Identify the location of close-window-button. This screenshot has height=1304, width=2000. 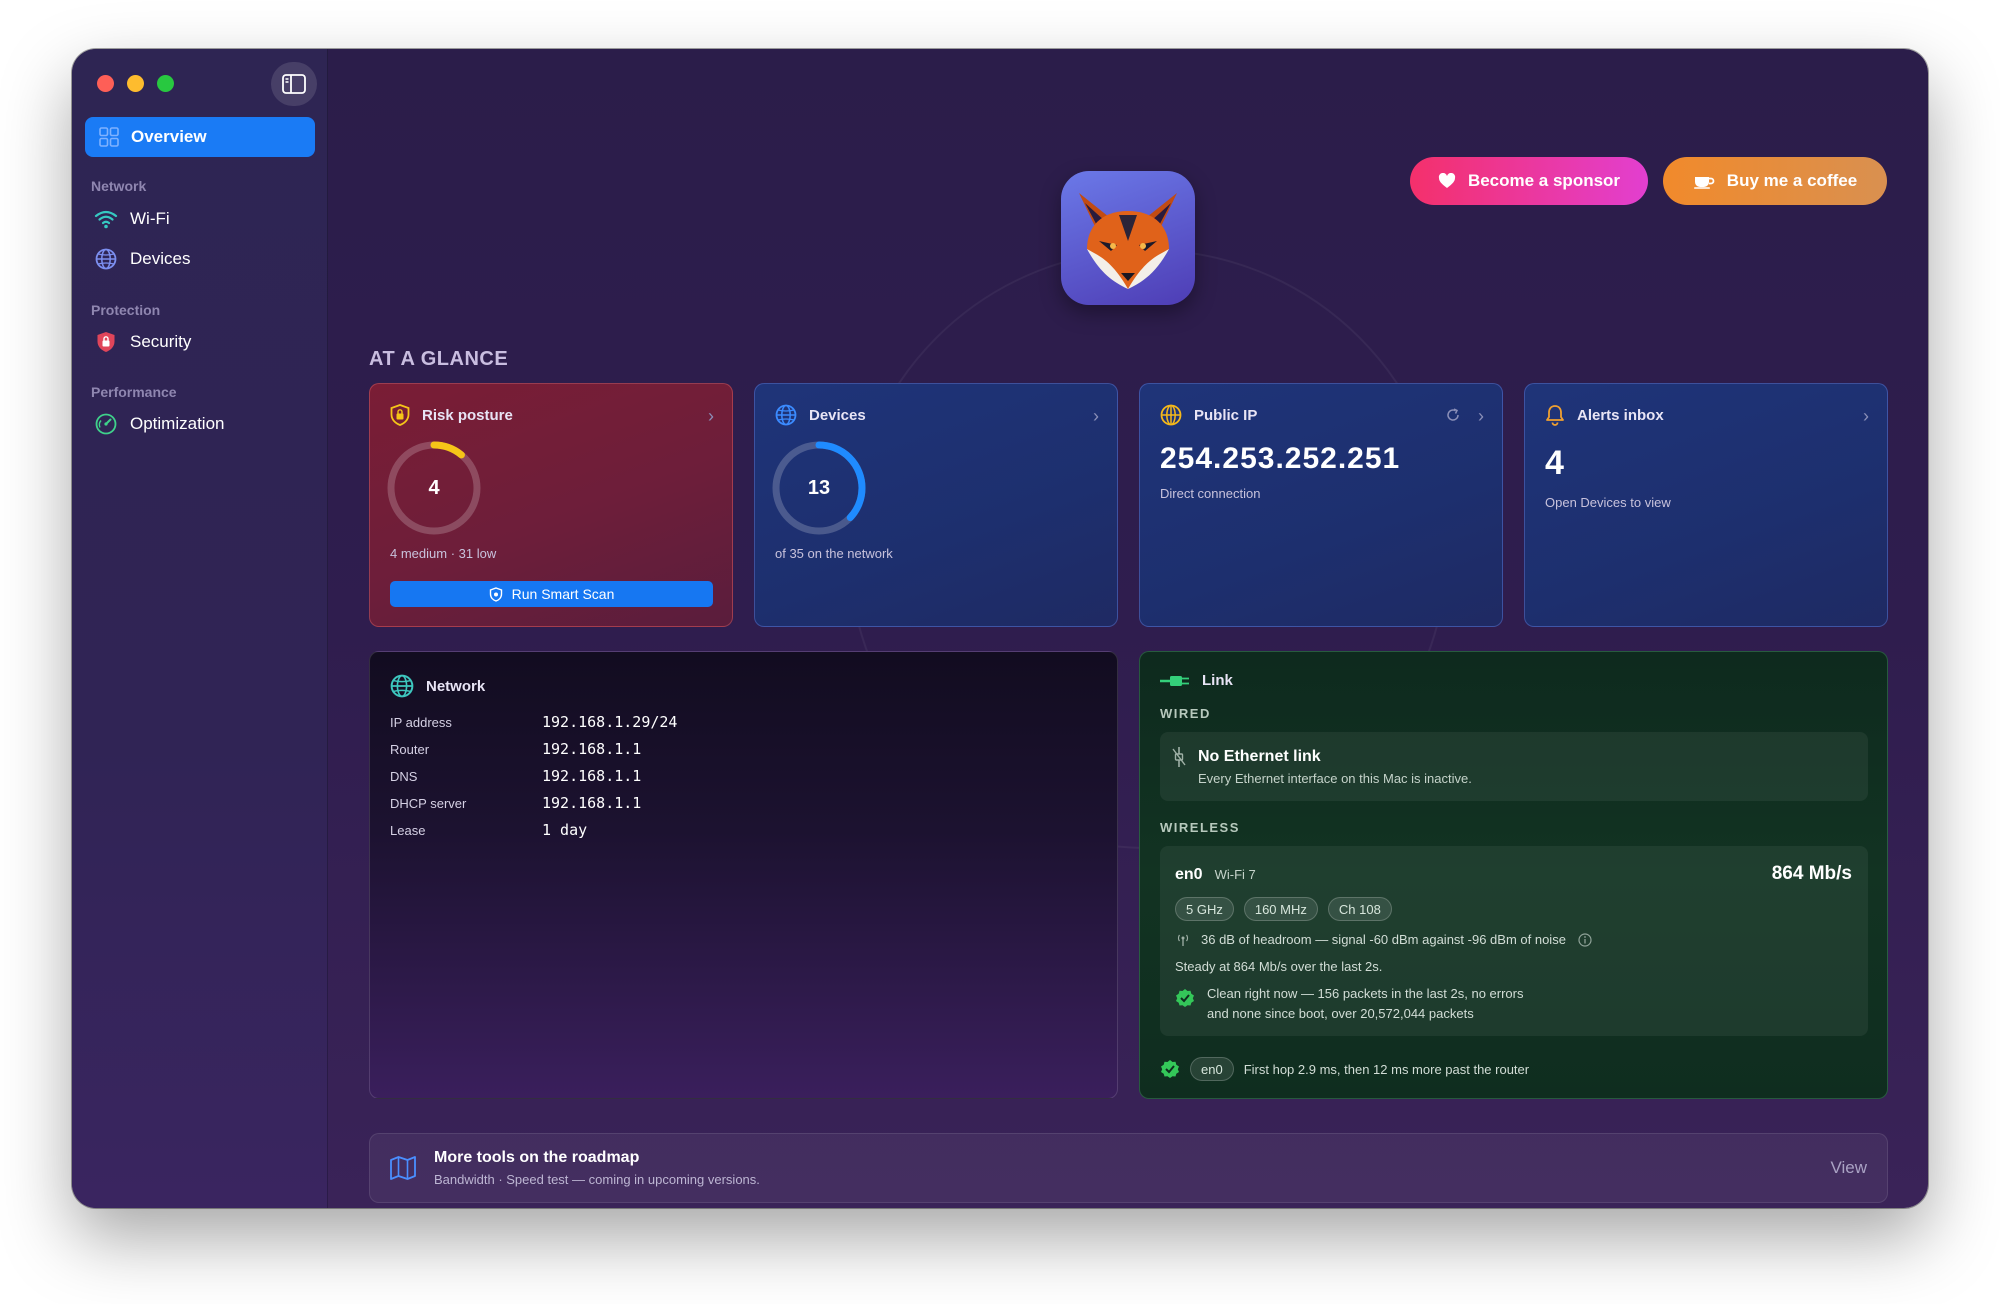
(105, 83).